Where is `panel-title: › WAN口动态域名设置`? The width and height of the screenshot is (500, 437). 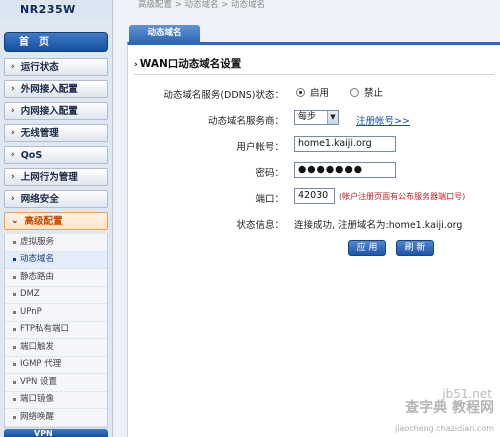 panel-title: › WAN口动态域名设置 is located at coordinates (187, 63).